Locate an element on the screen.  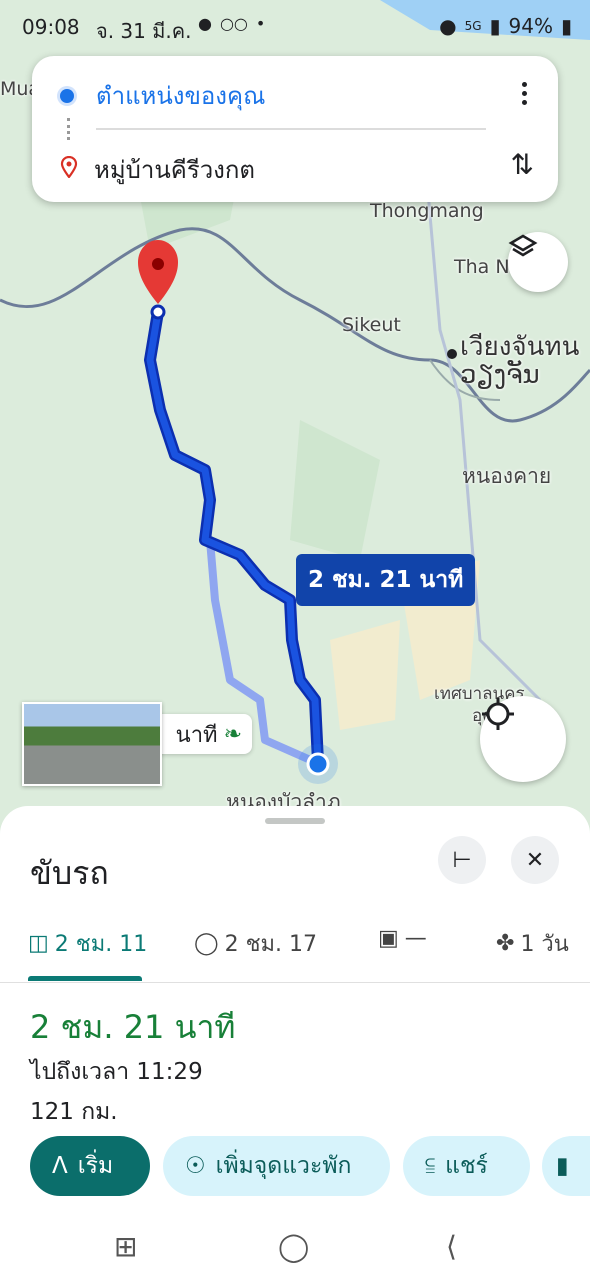
battery-icon: ▮ is located at coordinates (566, 26).